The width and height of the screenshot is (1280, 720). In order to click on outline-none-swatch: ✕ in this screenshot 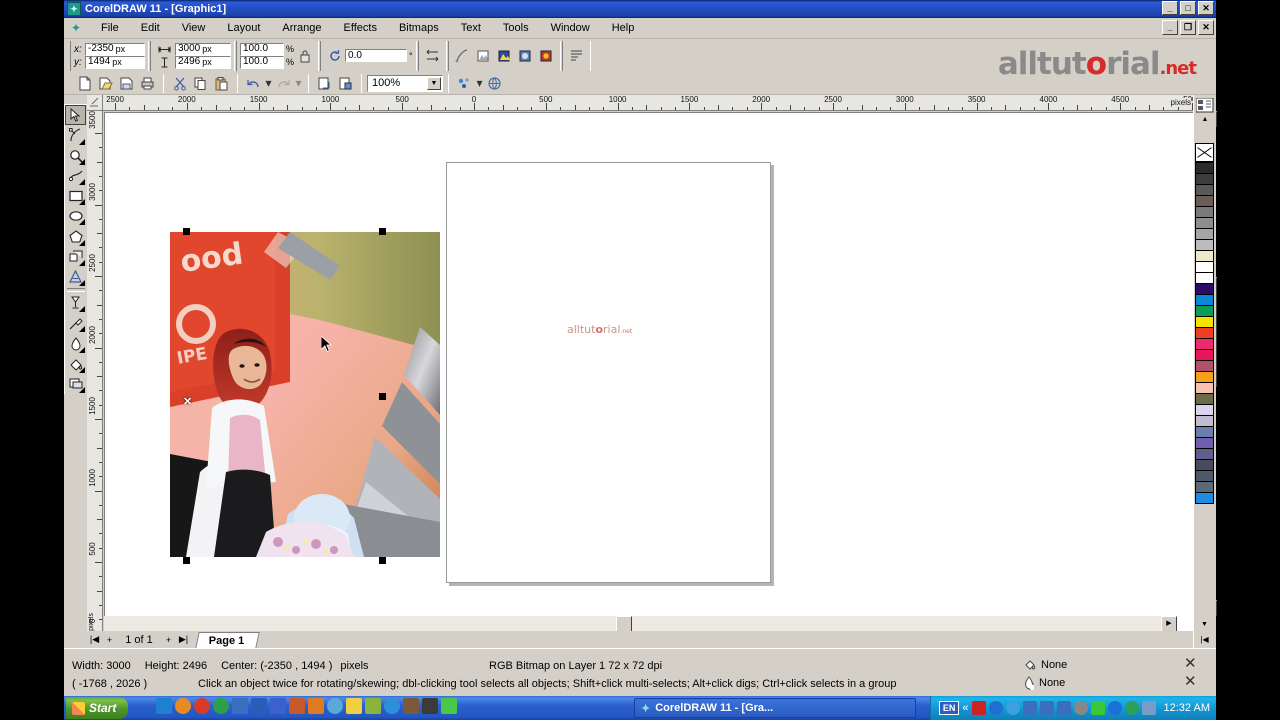, I will do `click(1190, 681)`.